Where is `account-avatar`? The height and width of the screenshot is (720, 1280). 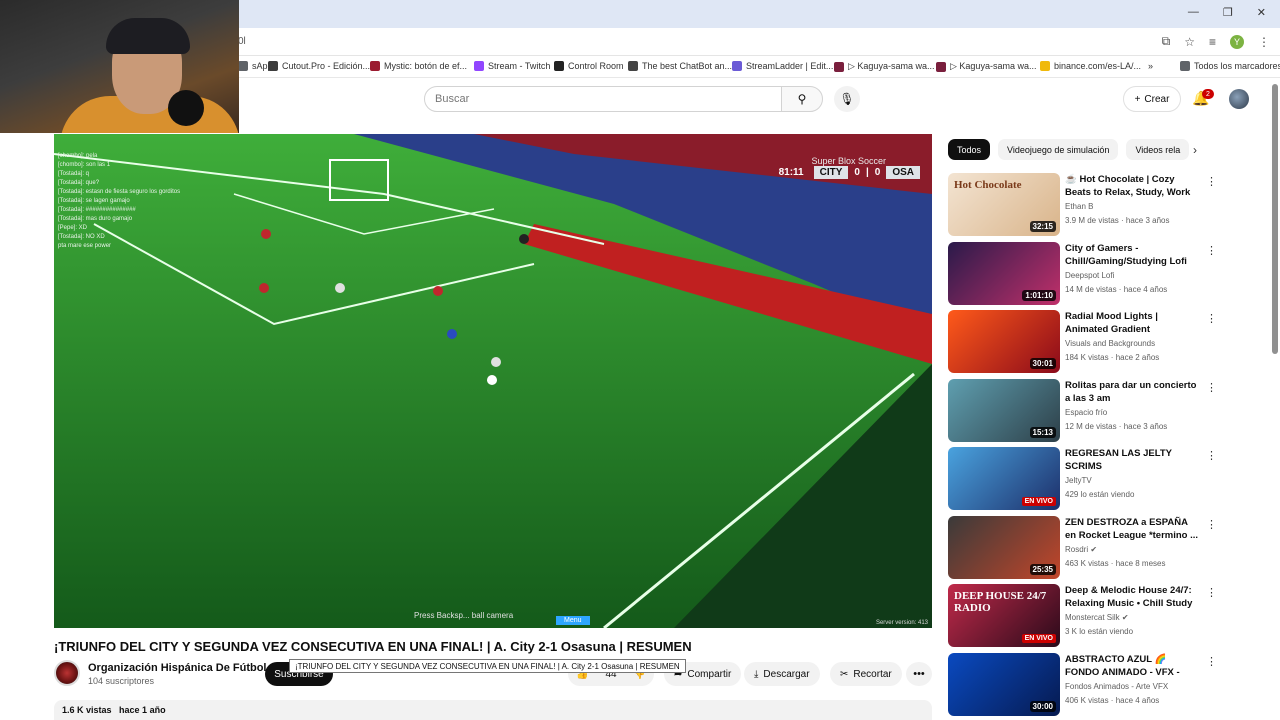 account-avatar is located at coordinates (1239, 99).